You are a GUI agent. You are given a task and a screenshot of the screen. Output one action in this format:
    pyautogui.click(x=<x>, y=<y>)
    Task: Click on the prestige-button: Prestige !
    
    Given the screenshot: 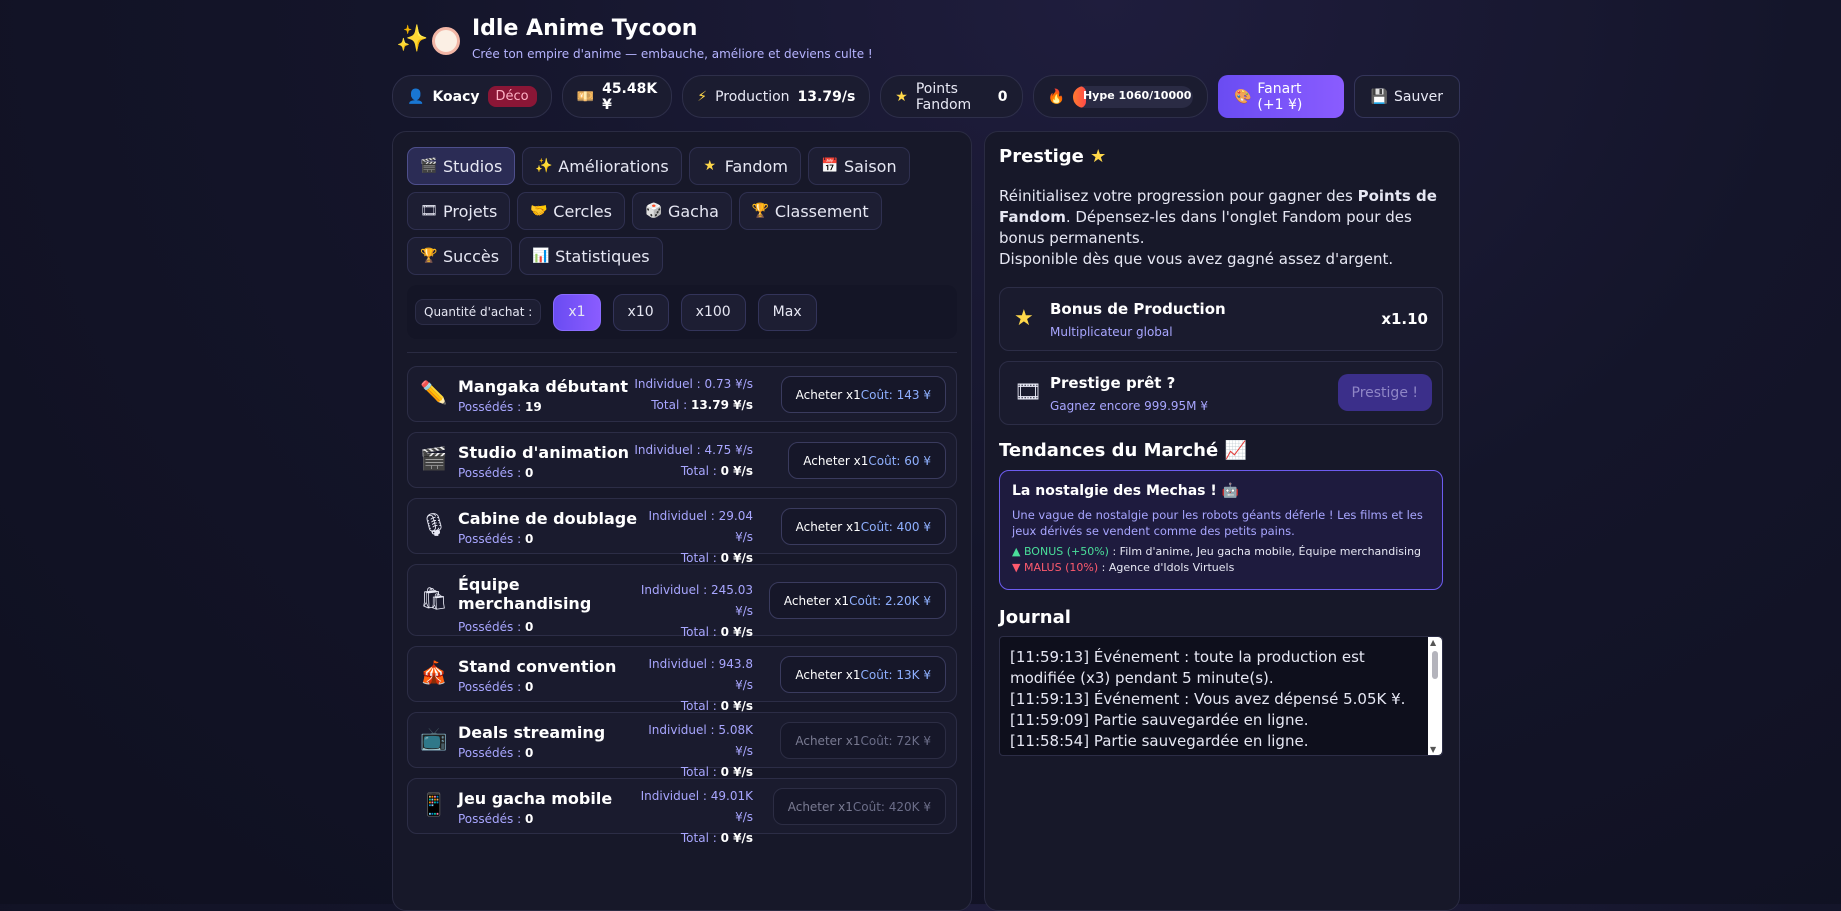 What is the action you would take?
    pyautogui.click(x=1384, y=392)
    